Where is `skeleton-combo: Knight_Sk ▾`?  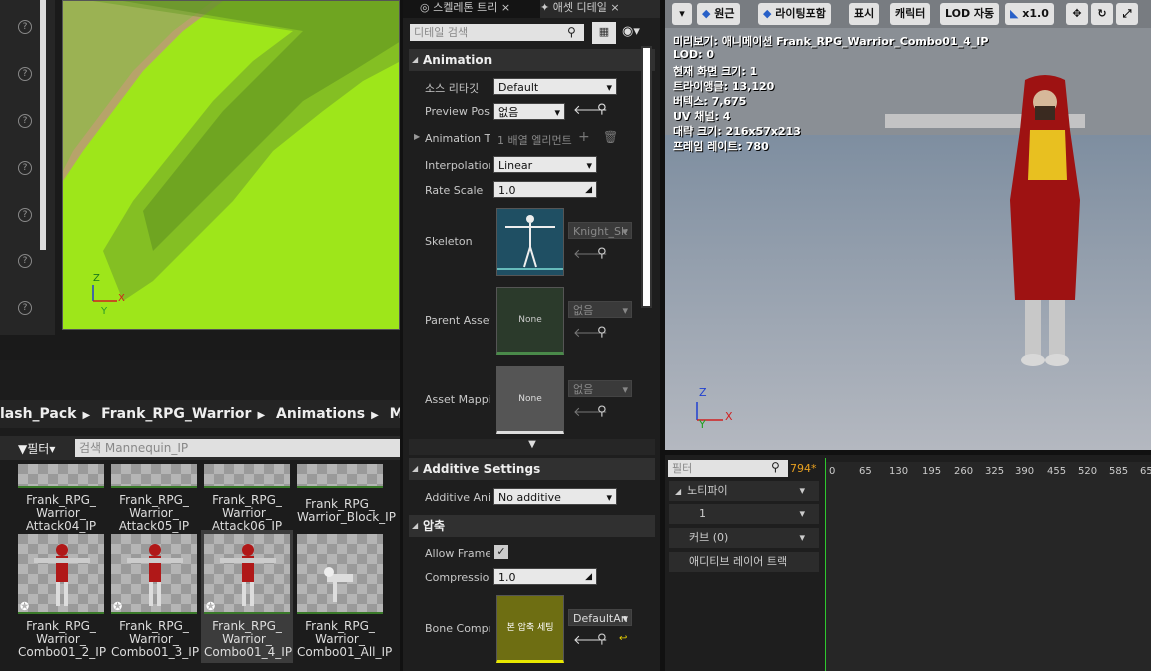 skeleton-combo: Knight_Sk ▾ is located at coordinates (600, 230).